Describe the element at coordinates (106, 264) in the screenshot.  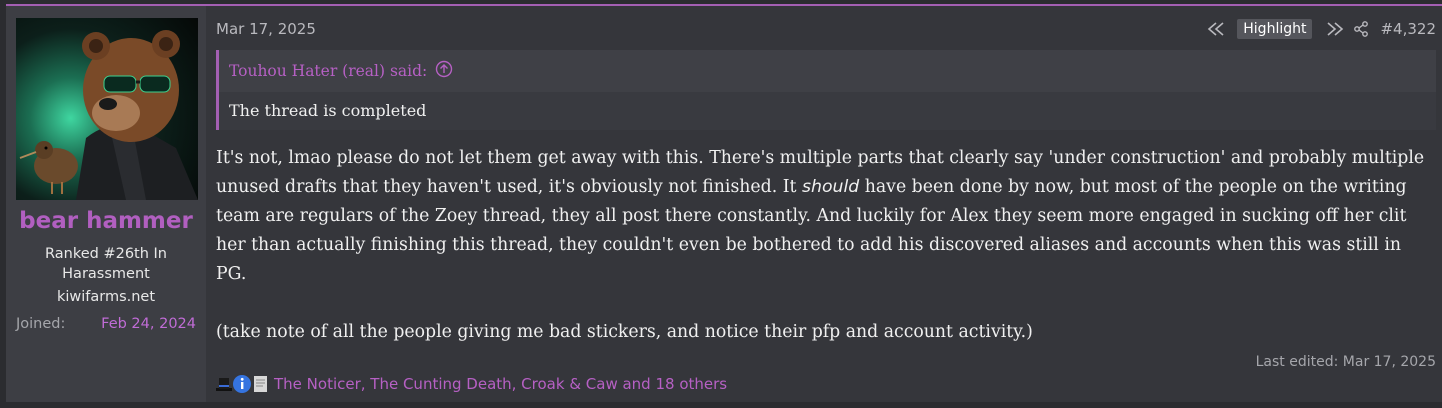
I see `user-title: Ranked #26th In Harassment` at that location.